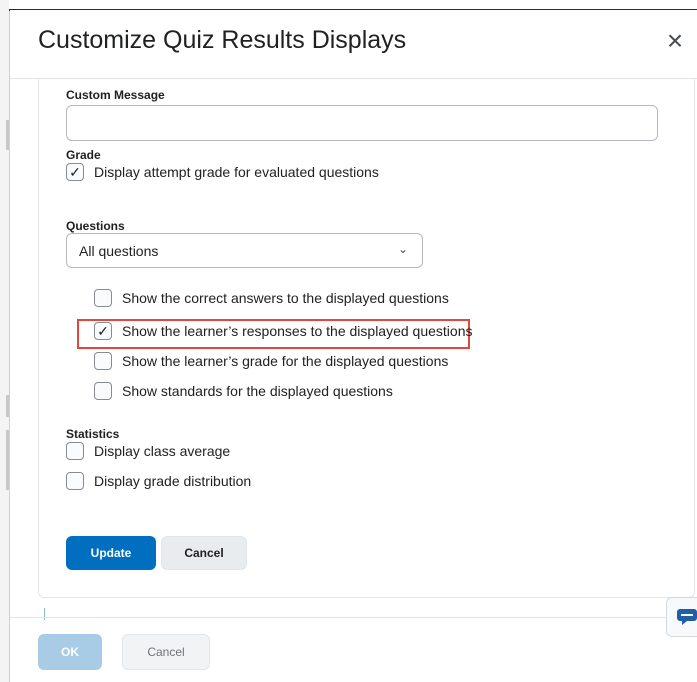 The image size is (697, 682). Describe the element at coordinates (162, 451) in the screenshot. I see `statistics-option-label: Display class average` at that location.